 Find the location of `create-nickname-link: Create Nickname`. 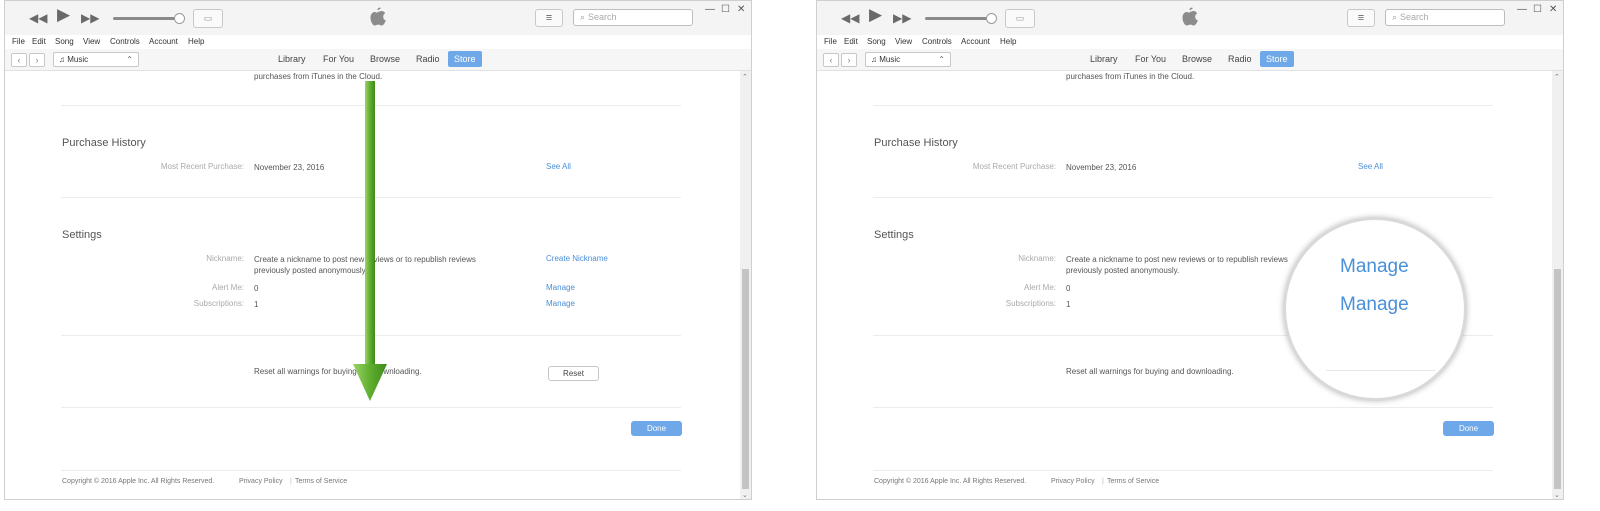

create-nickname-link: Create Nickname is located at coordinates (577, 258).